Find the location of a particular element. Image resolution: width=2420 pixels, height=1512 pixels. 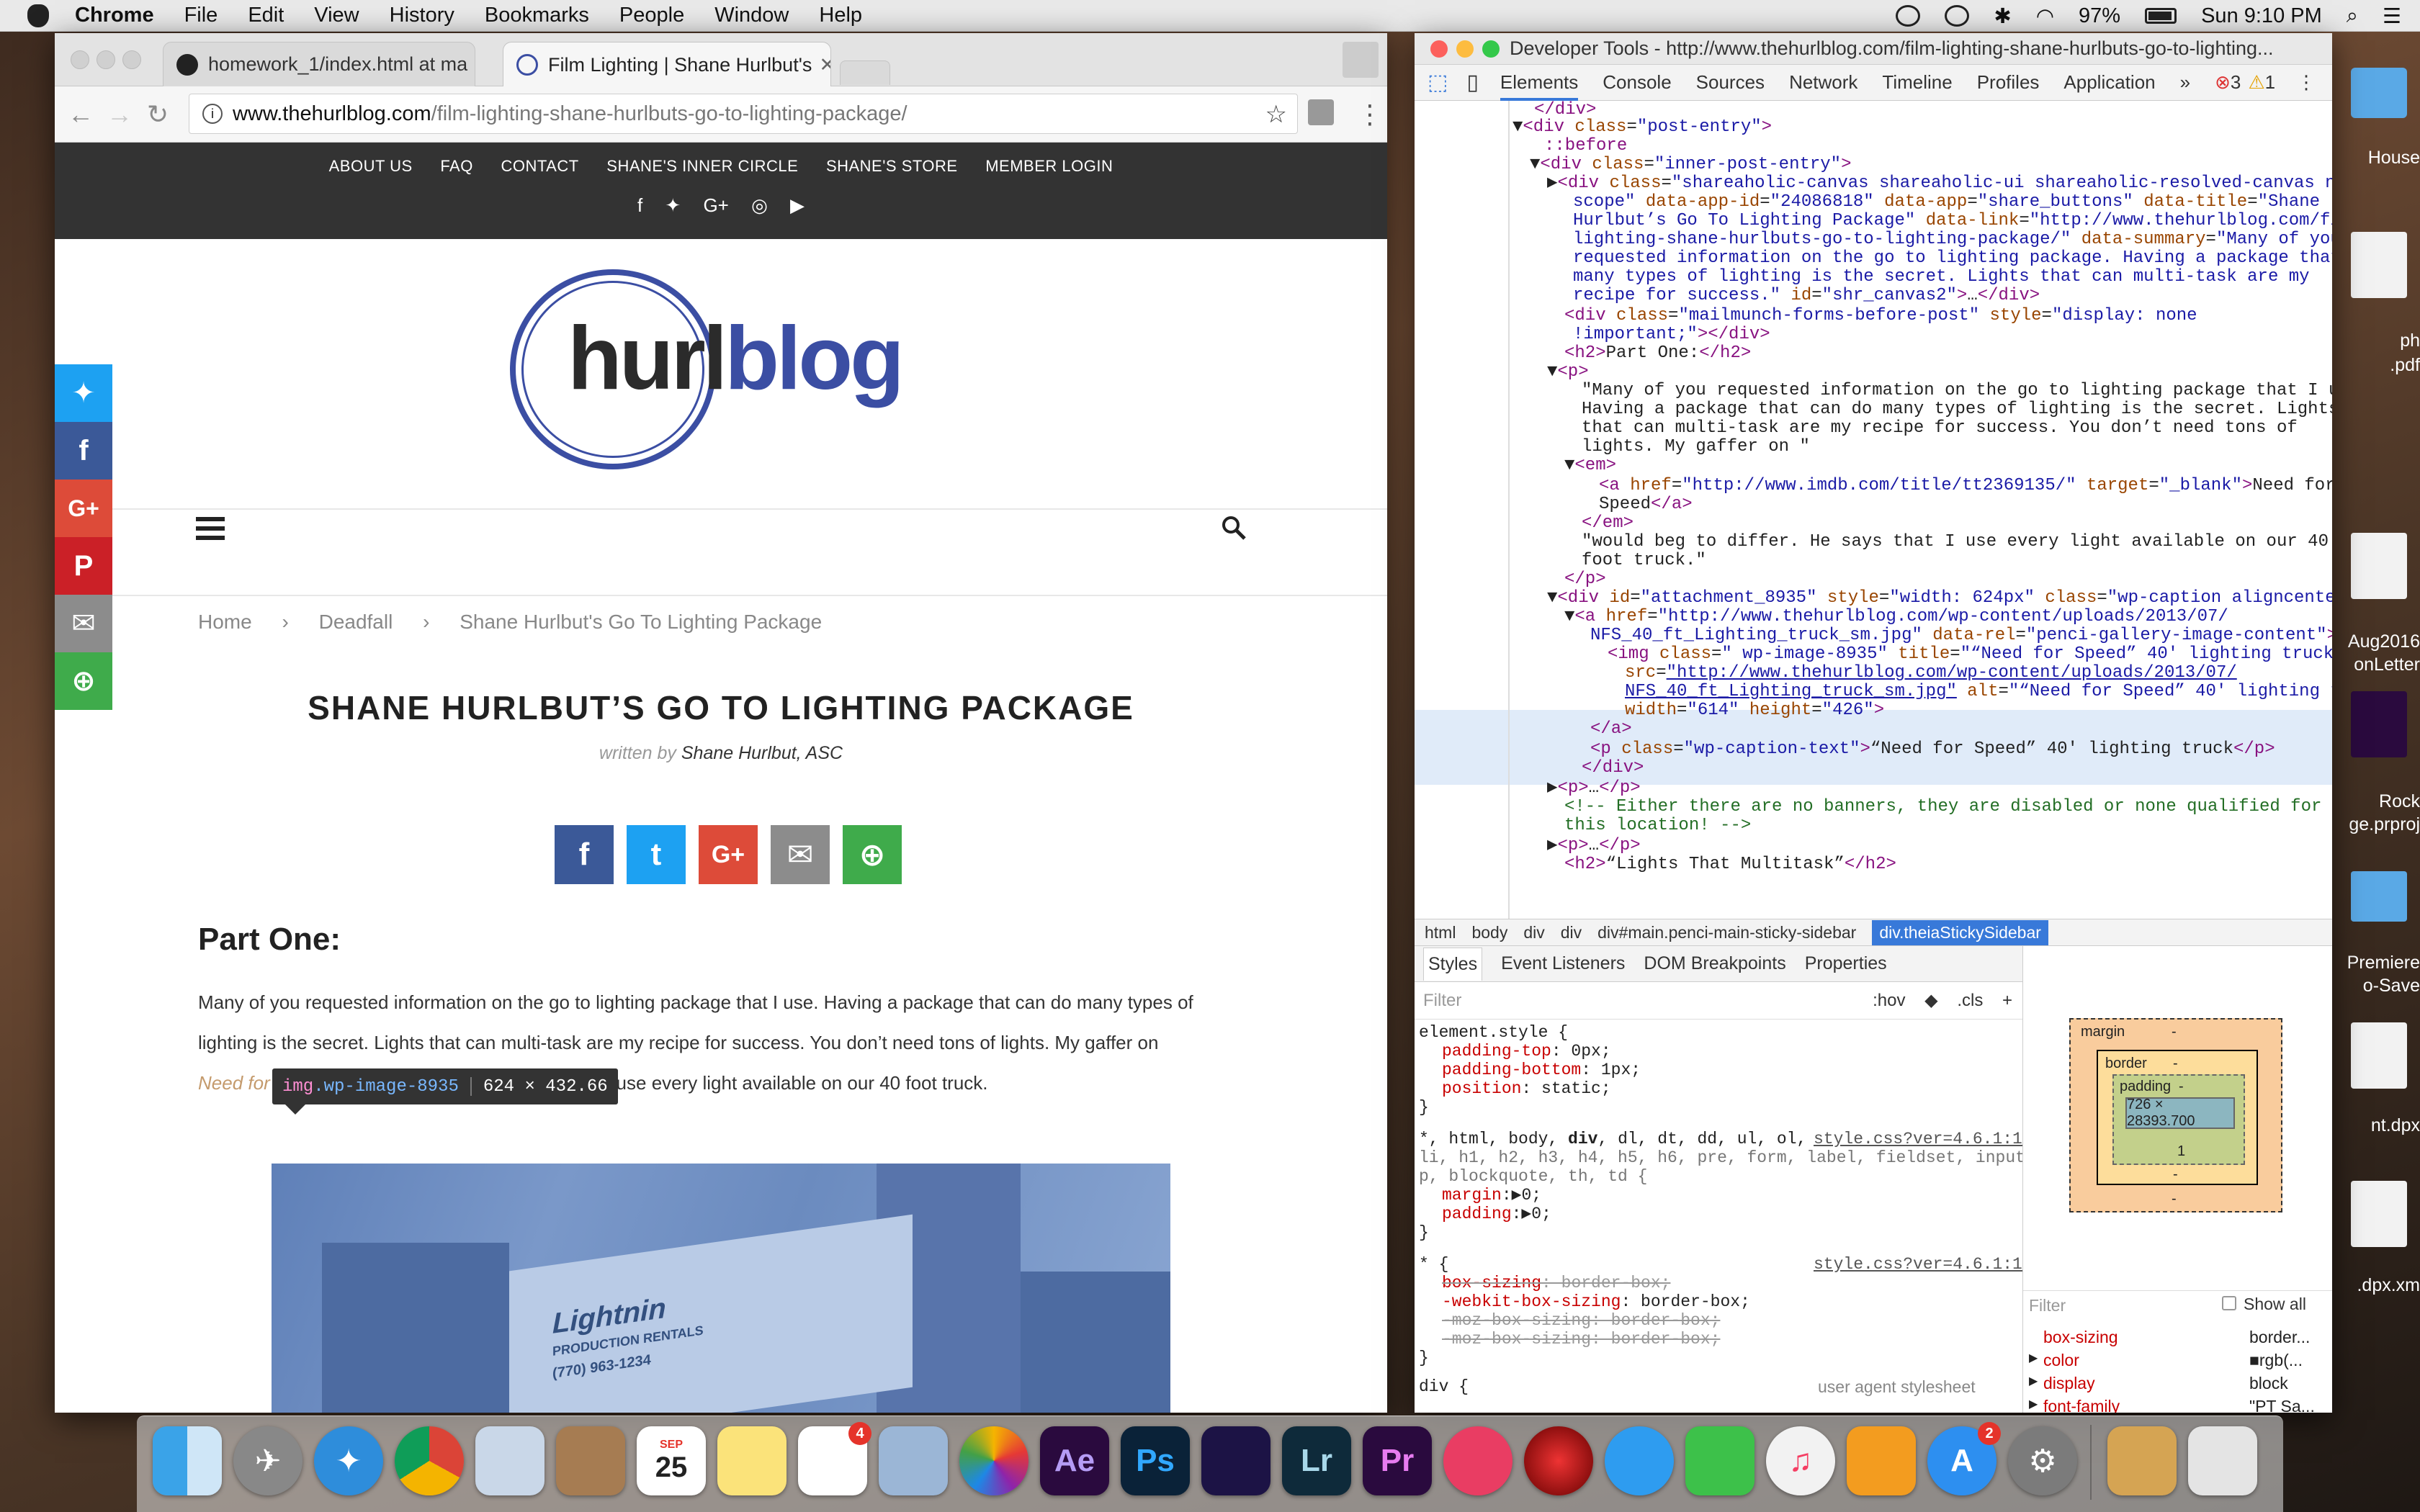

desktop-item-label: Rock is located at coordinates (2380, 801).